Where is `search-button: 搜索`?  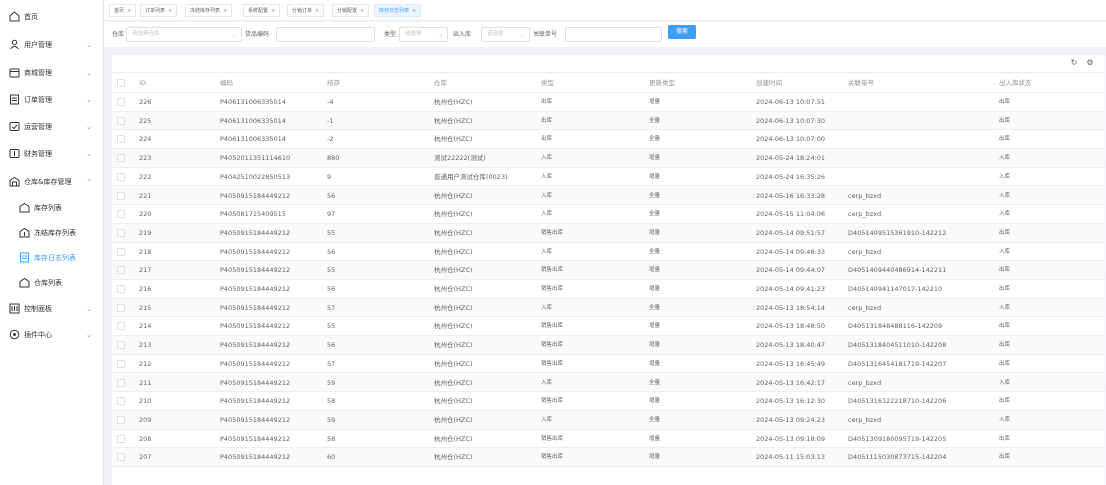
search-button: 搜索 is located at coordinates (682, 32).